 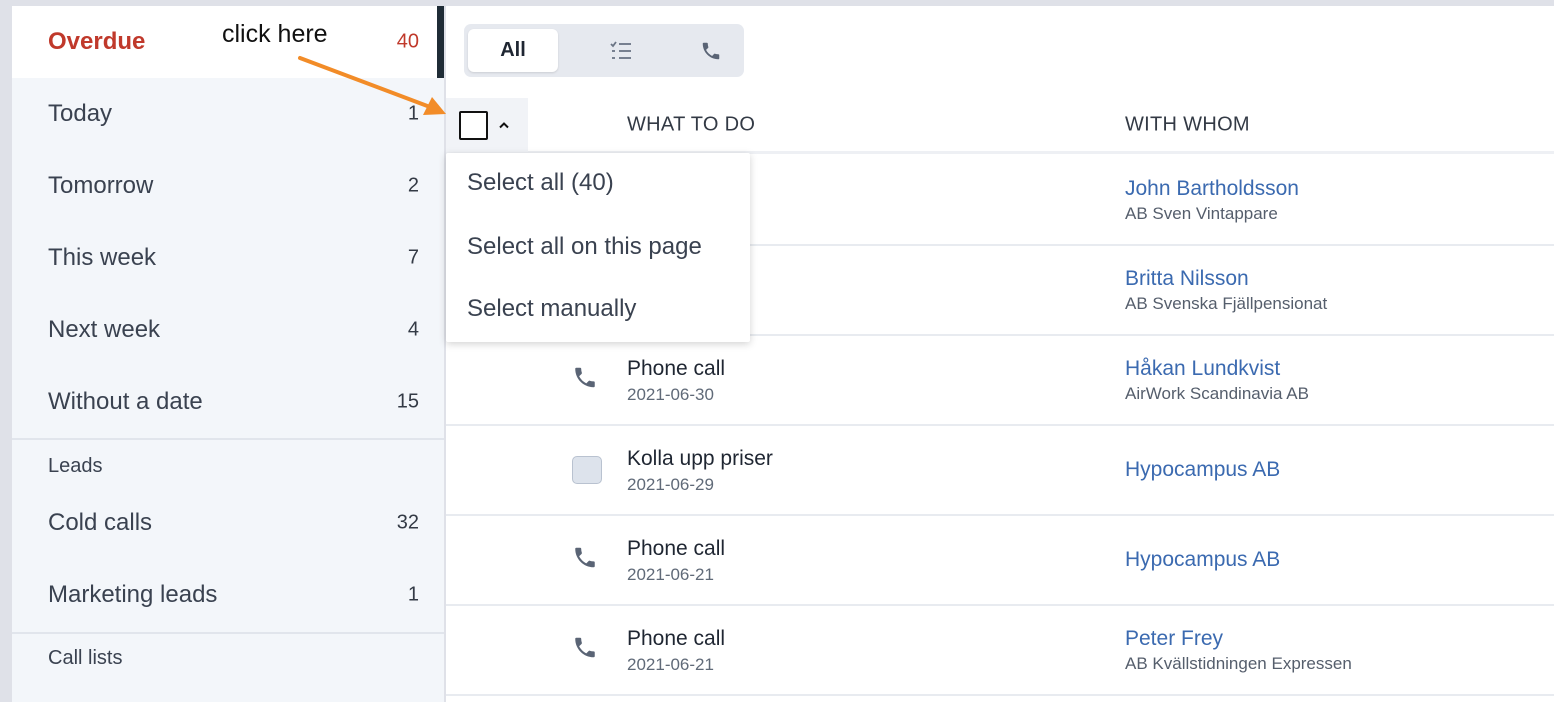 What do you see at coordinates (372, 85) in the screenshot?
I see `annotation-arrow-icon` at bounding box center [372, 85].